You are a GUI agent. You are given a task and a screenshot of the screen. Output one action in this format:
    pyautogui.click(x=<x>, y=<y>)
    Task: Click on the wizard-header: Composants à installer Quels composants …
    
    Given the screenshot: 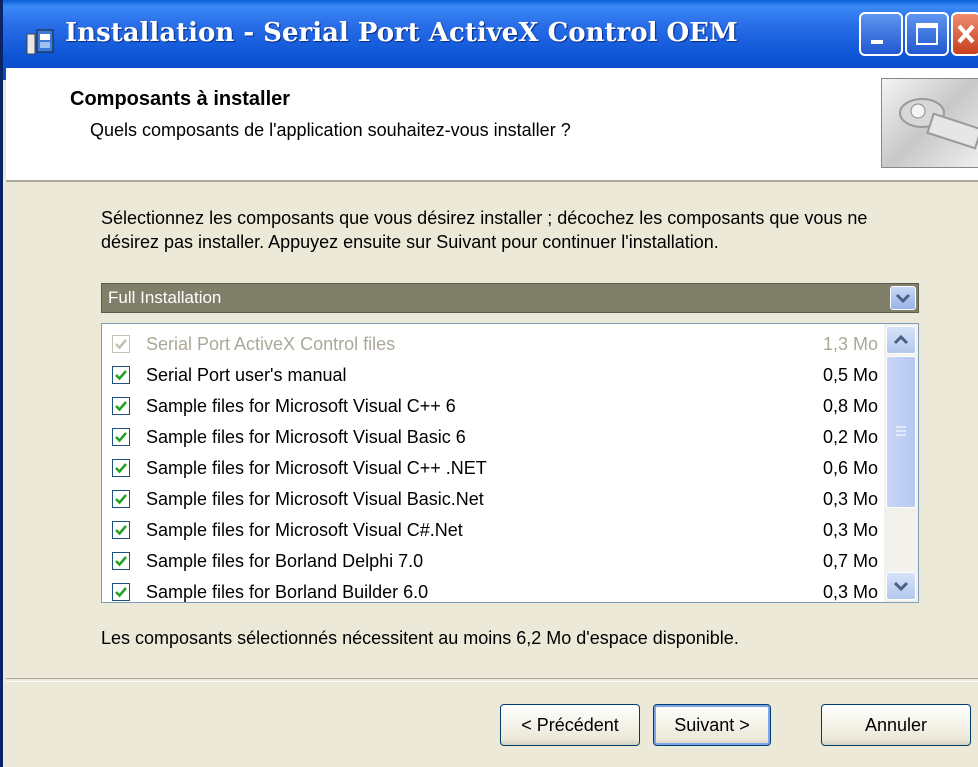 What is the action you would take?
    pyautogui.click(x=492, y=125)
    